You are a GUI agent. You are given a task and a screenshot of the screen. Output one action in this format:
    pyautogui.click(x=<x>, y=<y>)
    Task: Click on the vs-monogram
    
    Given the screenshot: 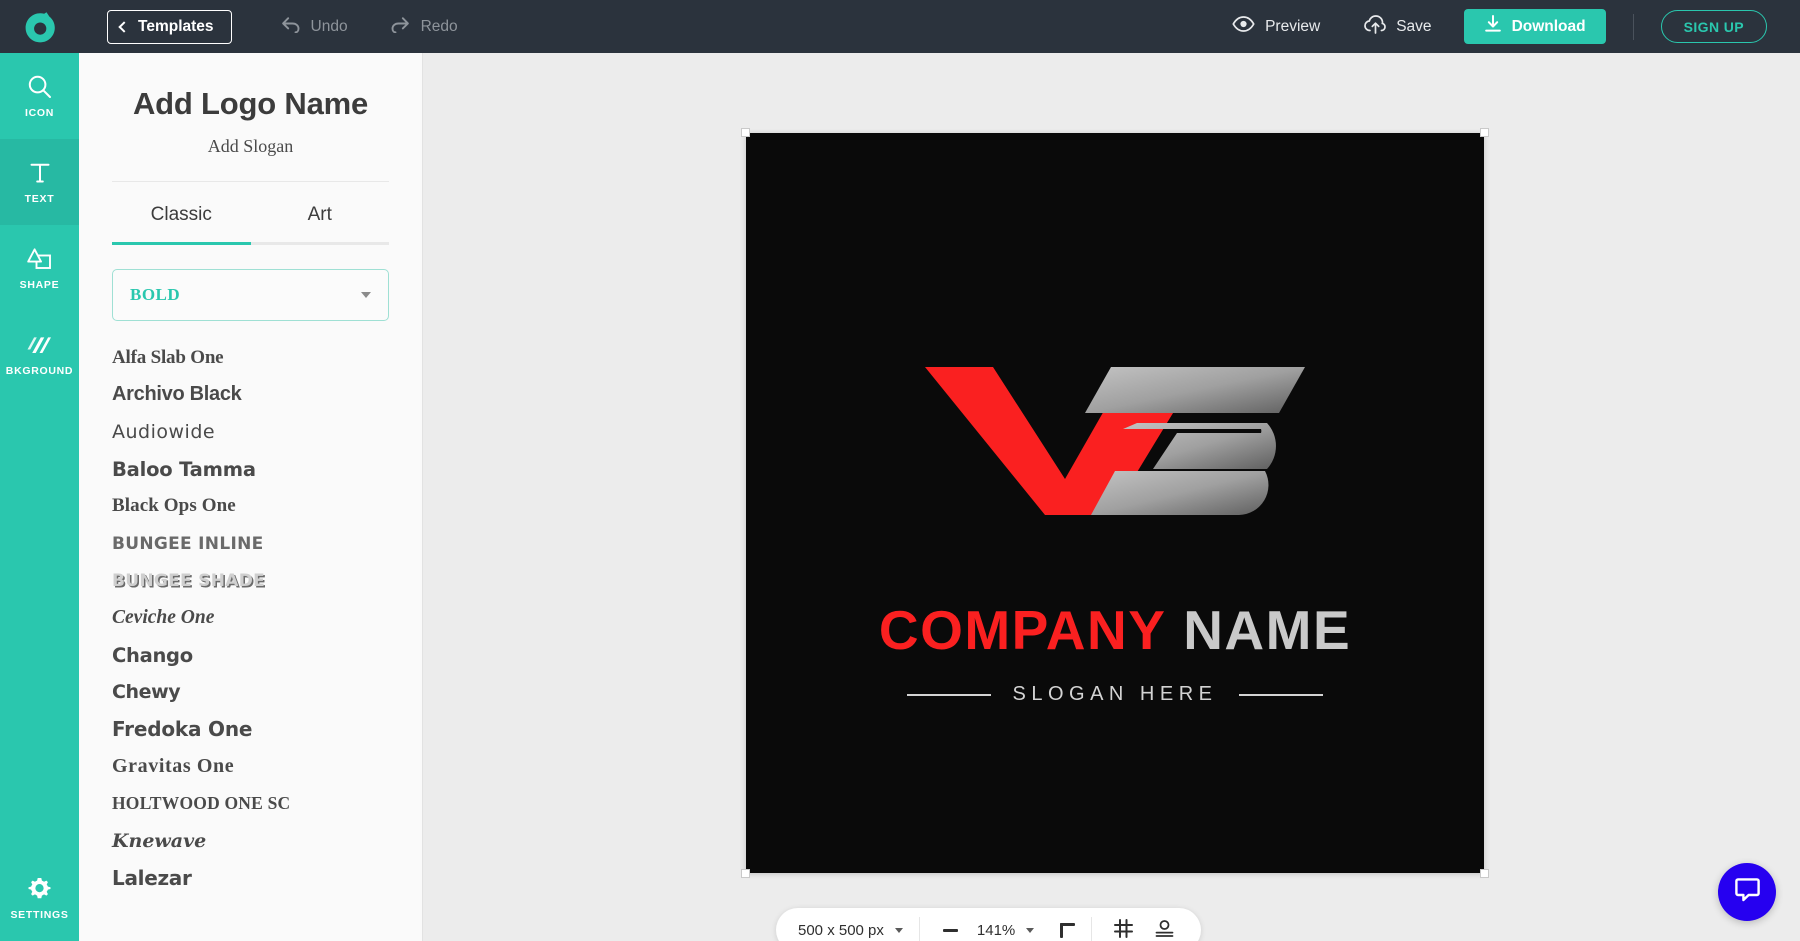 What is the action you would take?
    pyautogui.click(x=1115, y=441)
    